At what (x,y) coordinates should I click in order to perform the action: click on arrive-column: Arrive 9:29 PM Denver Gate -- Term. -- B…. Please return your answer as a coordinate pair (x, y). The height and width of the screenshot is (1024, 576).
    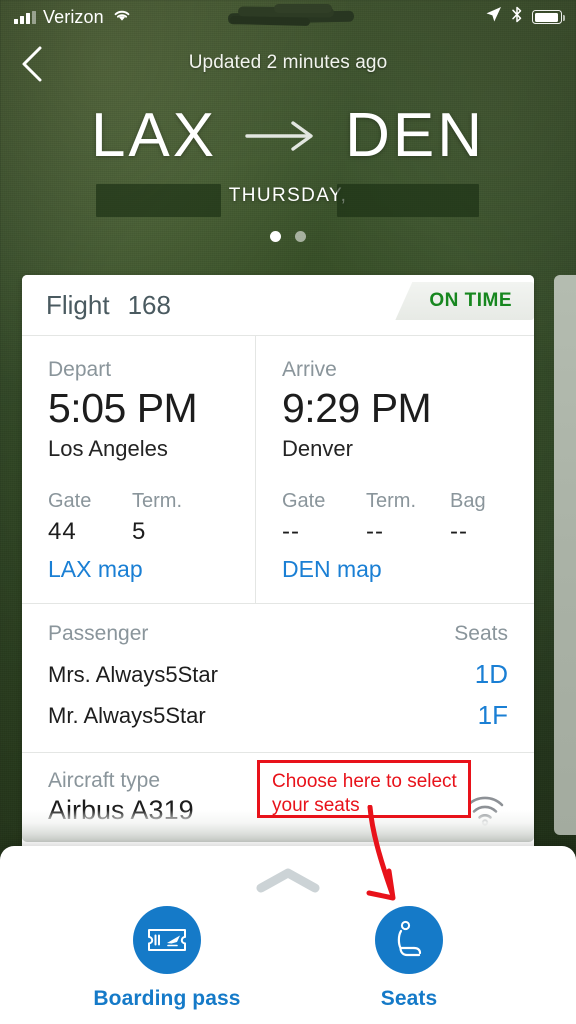
    Looking at the image, I should click on (395, 469).